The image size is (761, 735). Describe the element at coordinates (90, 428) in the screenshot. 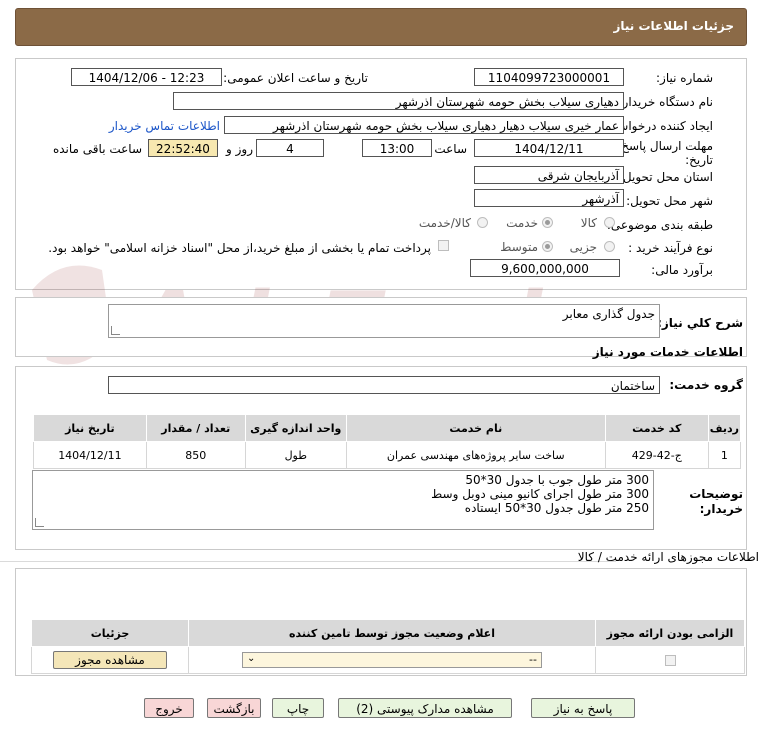

I see `col-date: تاریخ نیاز` at that location.